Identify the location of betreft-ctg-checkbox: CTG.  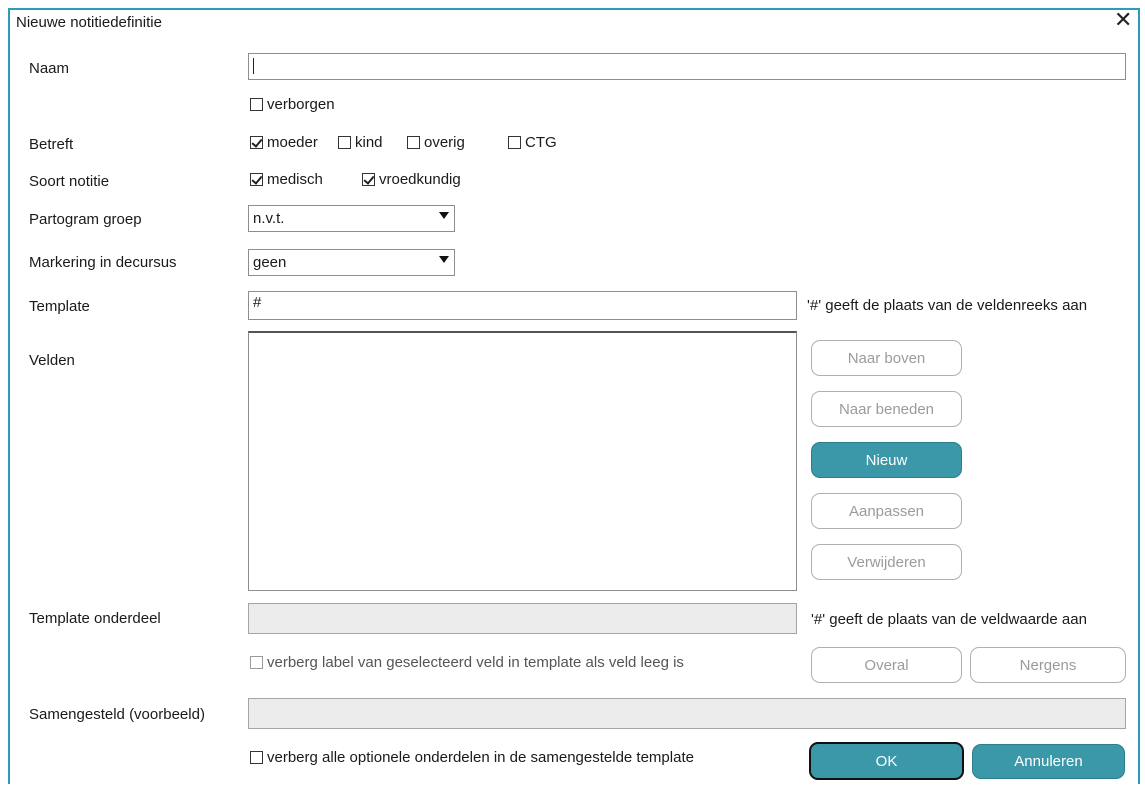
(532, 142).